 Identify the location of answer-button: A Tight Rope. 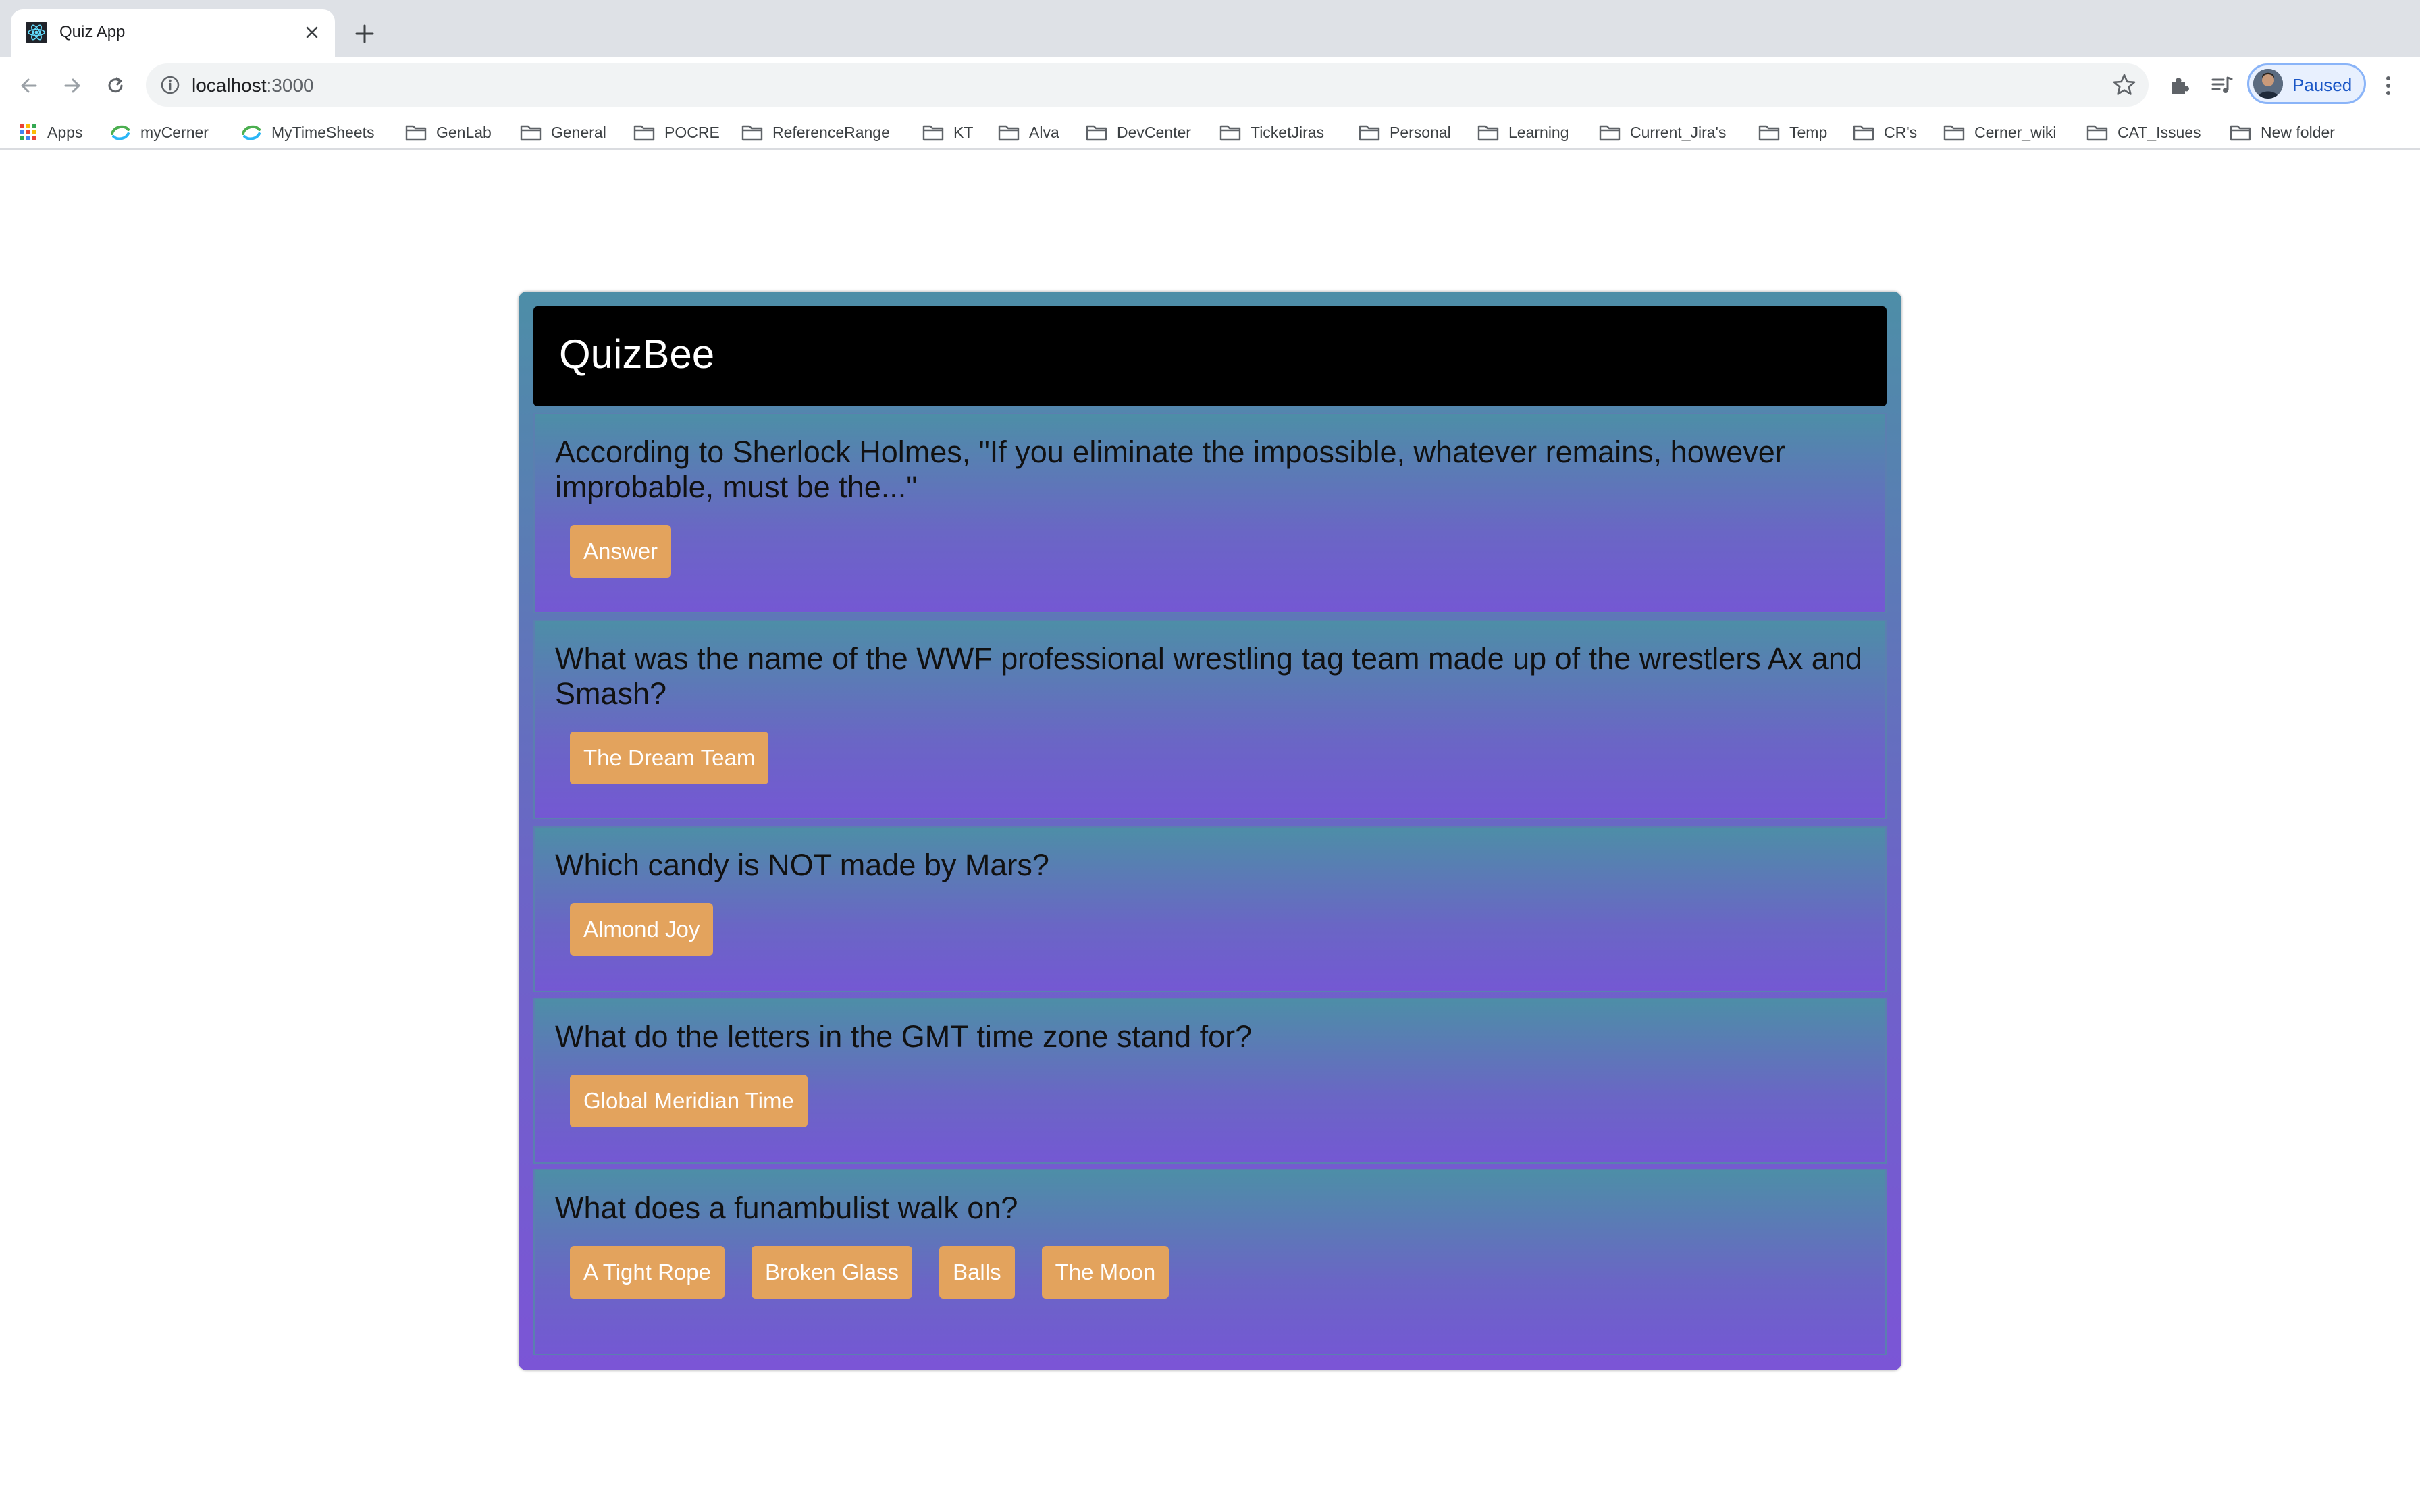
(647, 1272).